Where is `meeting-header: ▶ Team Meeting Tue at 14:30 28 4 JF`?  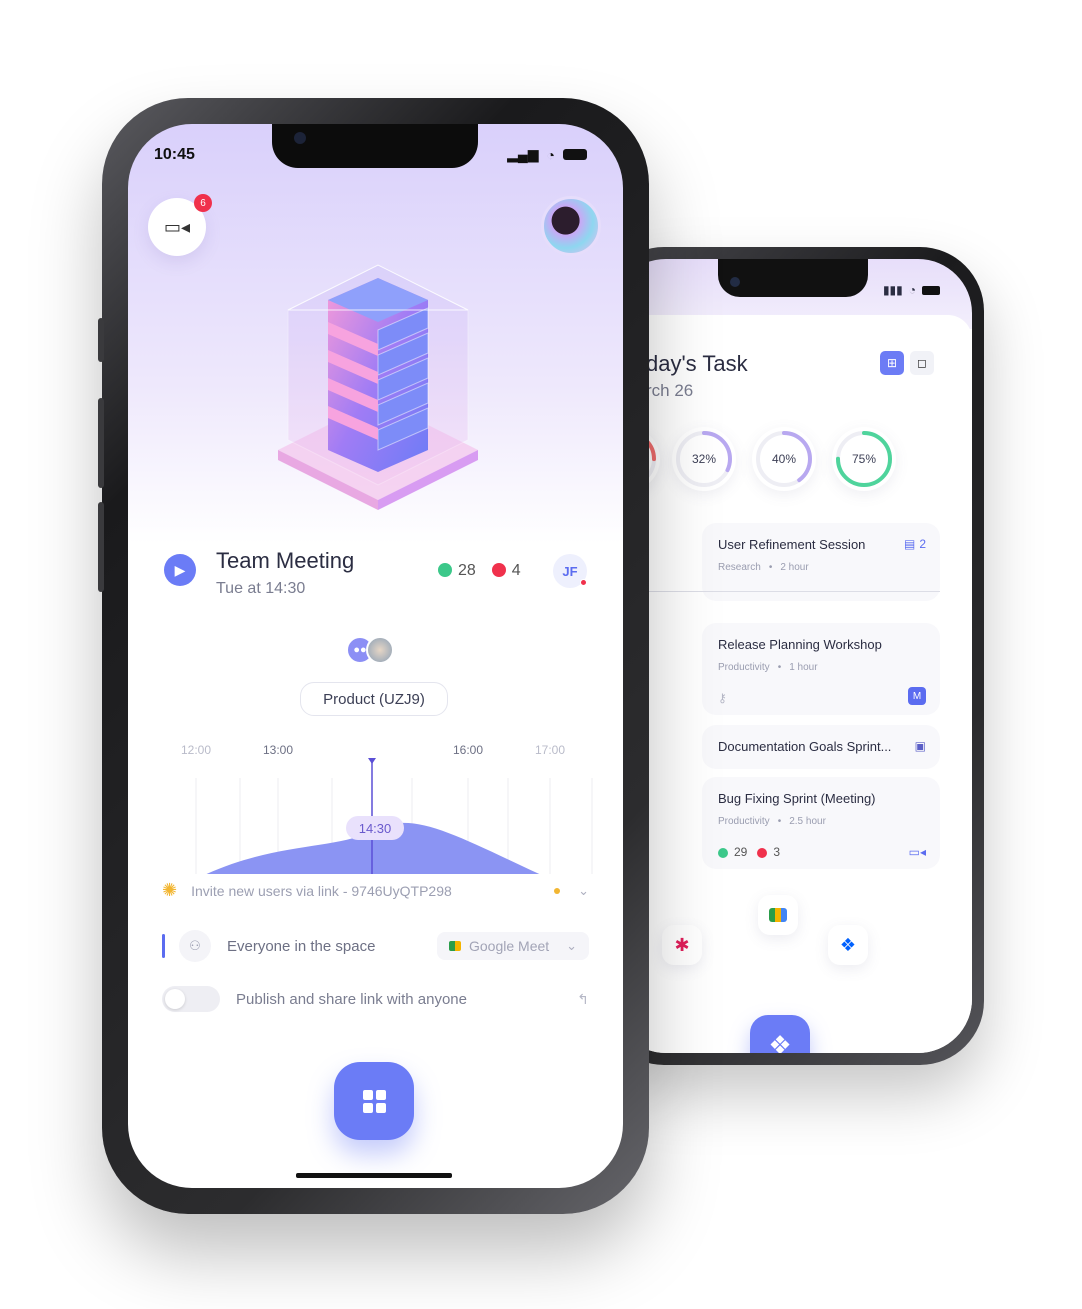 meeting-header: ▶ Team Meeting Tue at 14:30 28 4 JF is located at coordinates (375, 578).